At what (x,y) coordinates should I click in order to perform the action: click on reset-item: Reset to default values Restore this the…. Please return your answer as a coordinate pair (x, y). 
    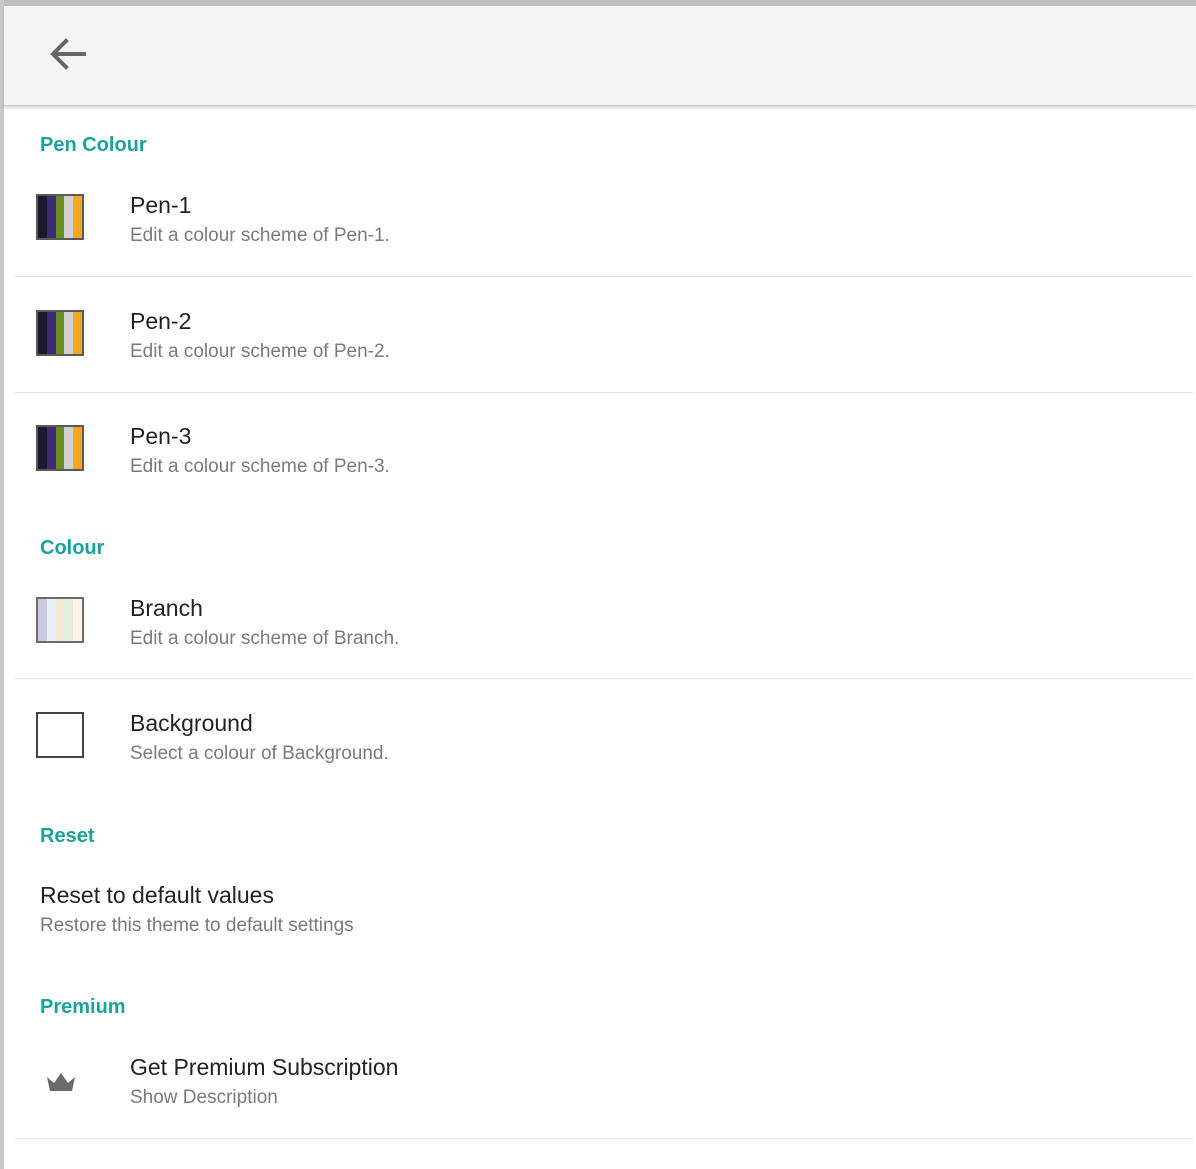
    Looking at the image, I should click on (600, 912).